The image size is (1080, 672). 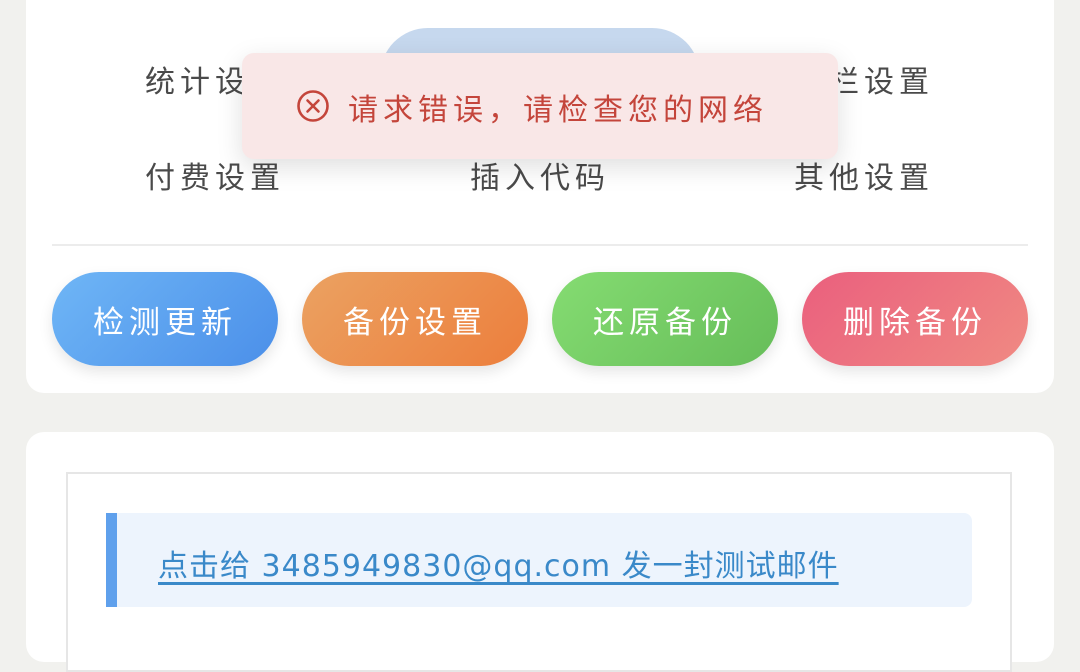 What do you see at coordinates (111, 560) in the screenshot?
I see `notice-accent-bar` at bounding box center [111, 560].